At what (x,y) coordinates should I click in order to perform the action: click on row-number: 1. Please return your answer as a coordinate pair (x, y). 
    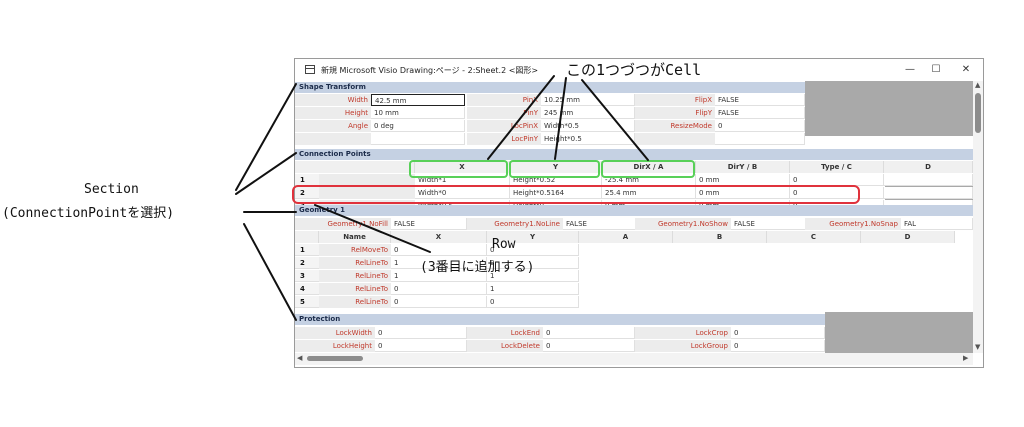
    Looking at the image, I should click on (307, 250).